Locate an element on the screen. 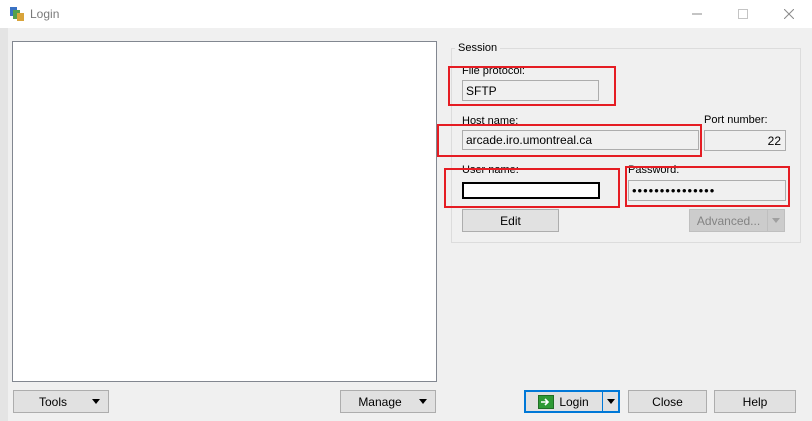 The height and width of the screenshot is (421, 812). file-protocol-highlight is located at coordinates (532, 86).